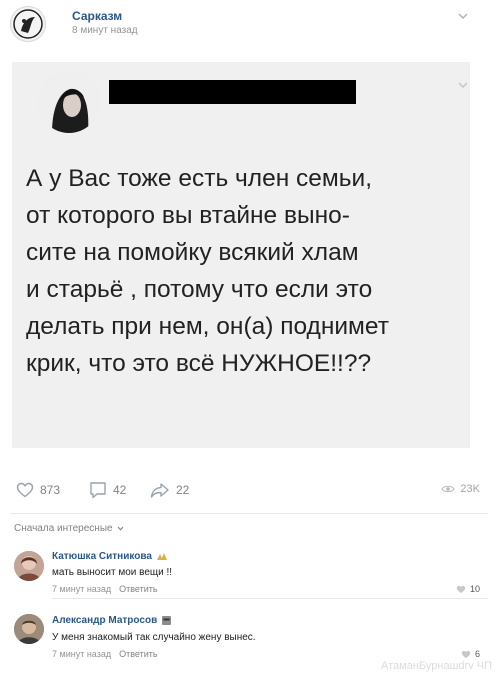 The width and height of the screenshot is (498, 678). I want to click on quote-line: и старьё , потому что если это, so click(199, 289).